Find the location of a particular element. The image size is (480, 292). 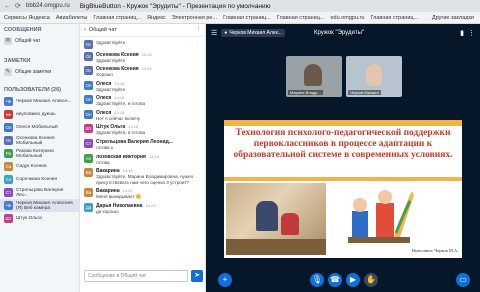

slide-top-bar is located at coordinates (343, 123).